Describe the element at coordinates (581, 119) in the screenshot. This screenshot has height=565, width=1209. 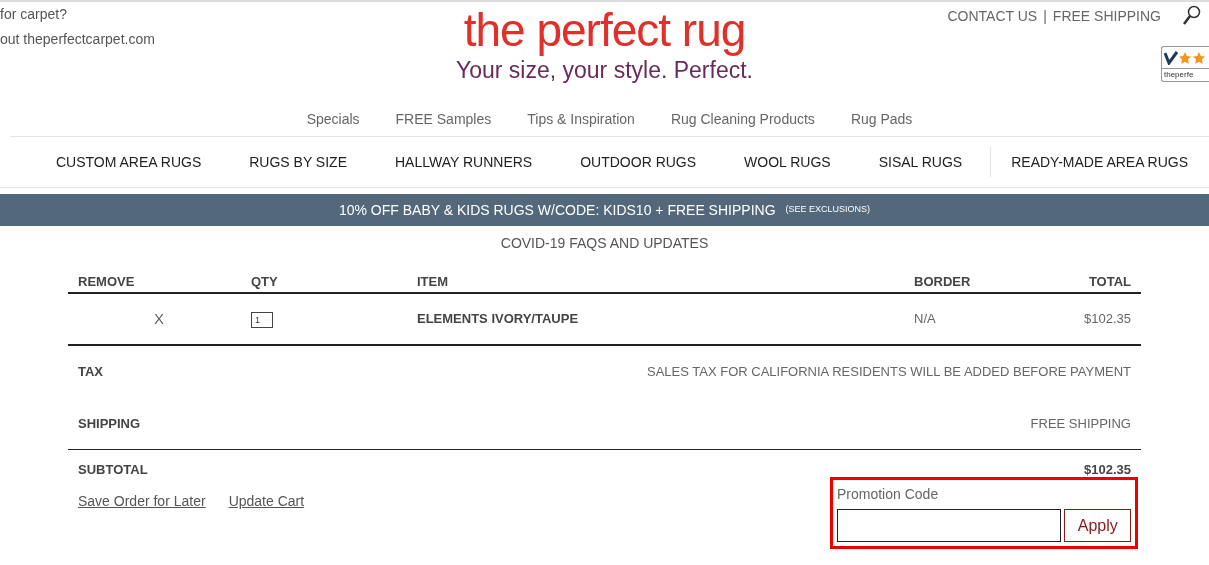
I see `top-nav-link: Tips & Inspiration` at that location.